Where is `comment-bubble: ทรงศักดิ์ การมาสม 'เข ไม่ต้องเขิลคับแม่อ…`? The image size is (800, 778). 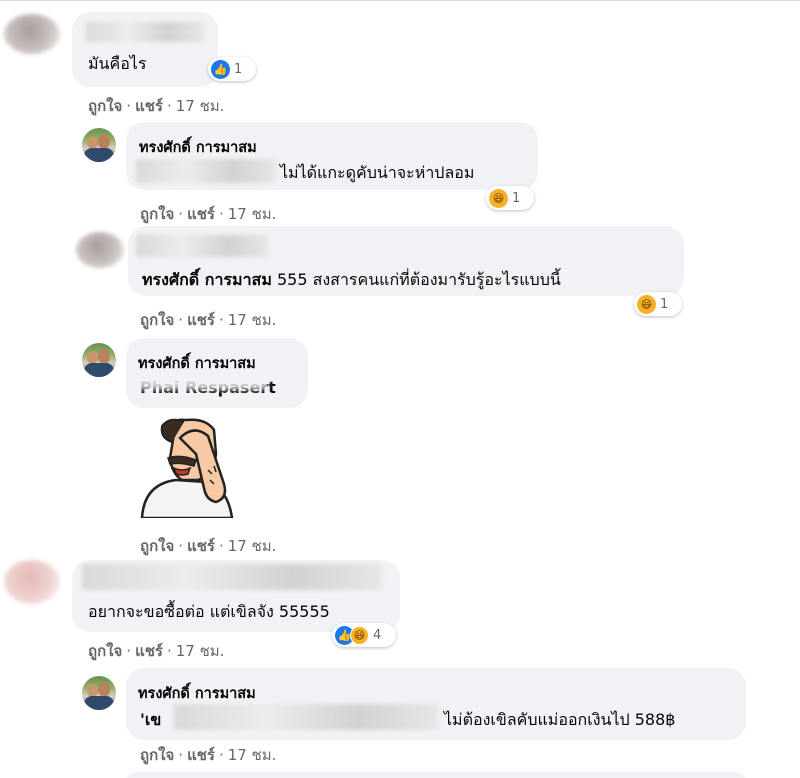
comment-bubble: ทรงศักดิ์ การมาสม 'เข ไม่ต้องเขิลคับแม่อ… is located at coordinates (436, 704).